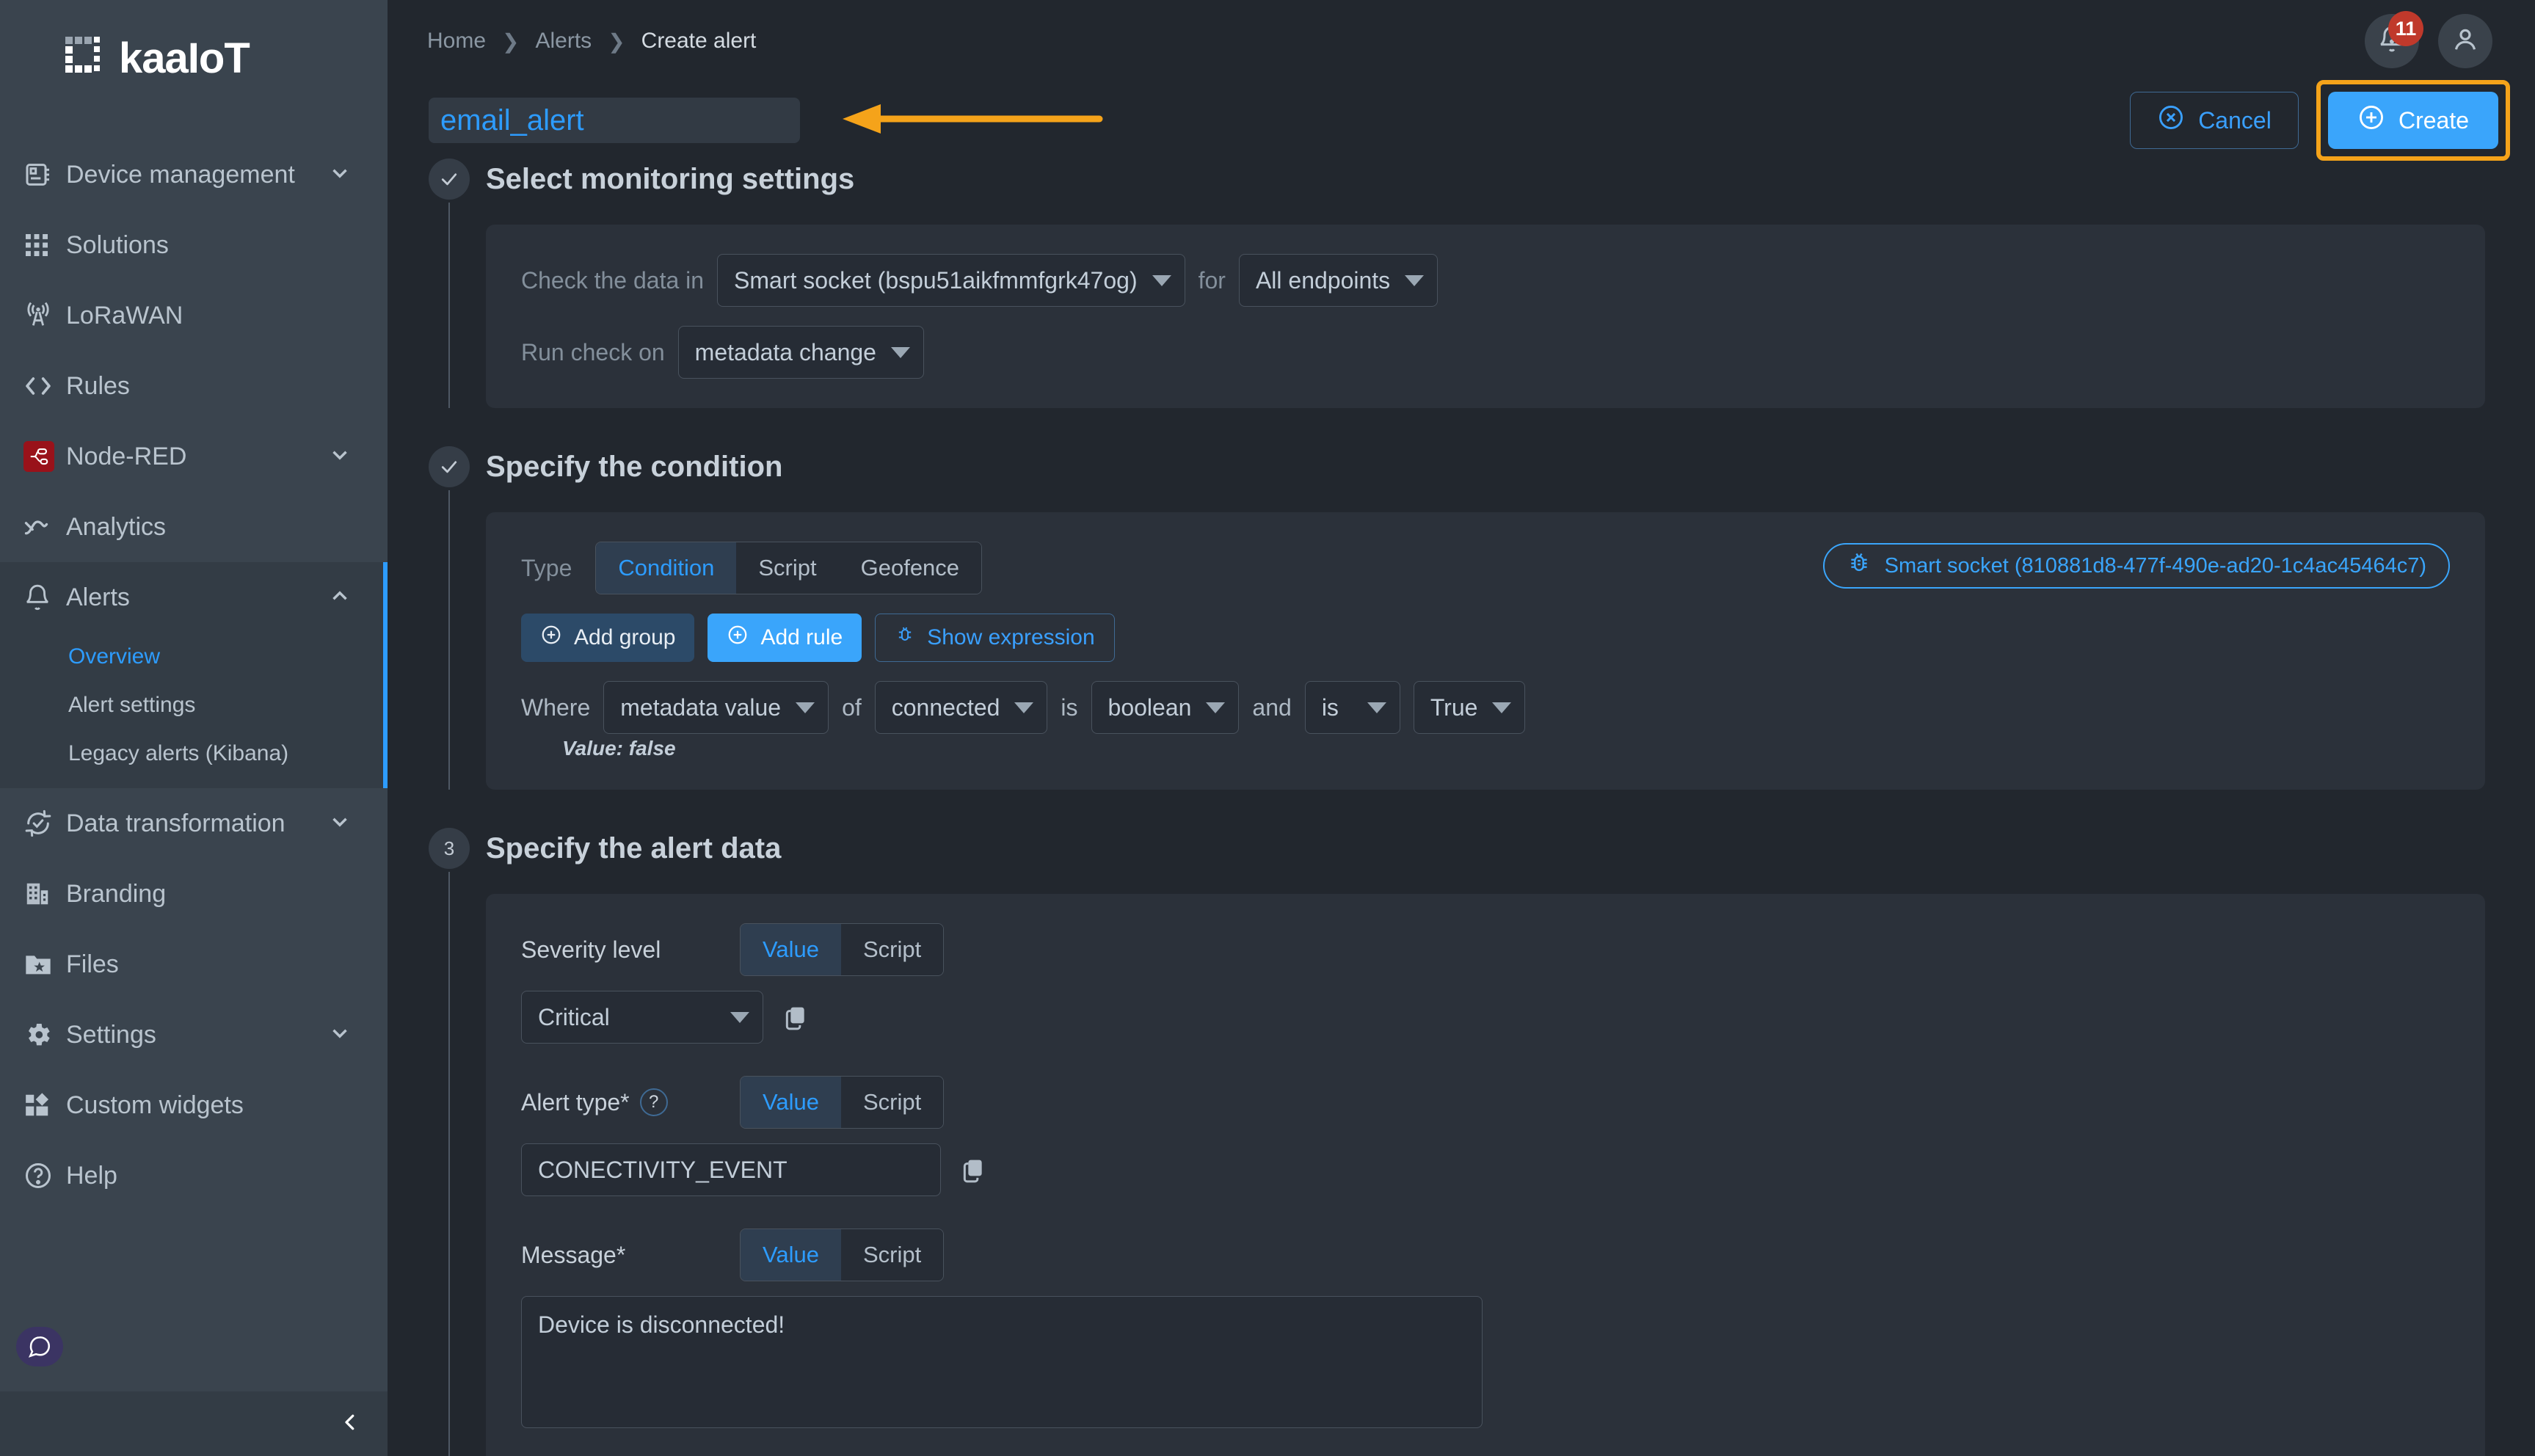  Describe the element at coordinates (791, 1102) in the screenshot. I see `tab-alert-type-value: Value` at that location.